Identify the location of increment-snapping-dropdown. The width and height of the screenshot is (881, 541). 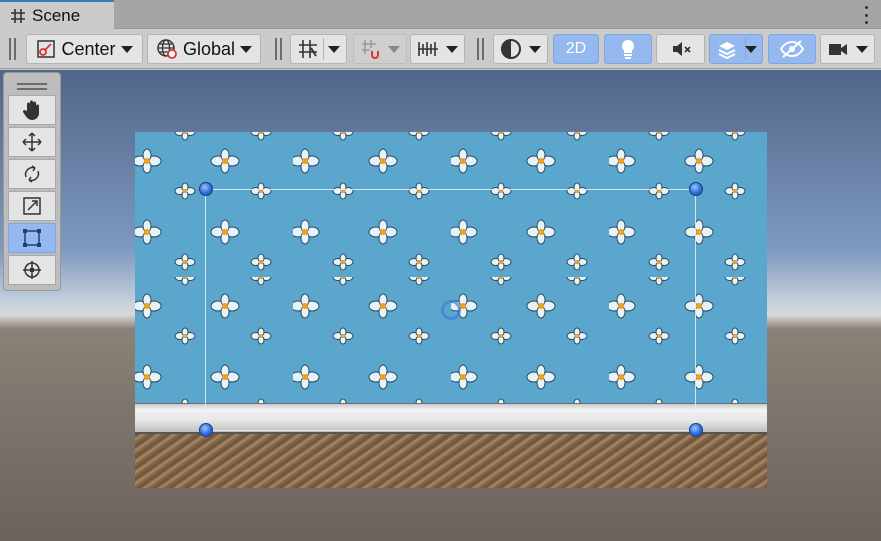
(380, 49).